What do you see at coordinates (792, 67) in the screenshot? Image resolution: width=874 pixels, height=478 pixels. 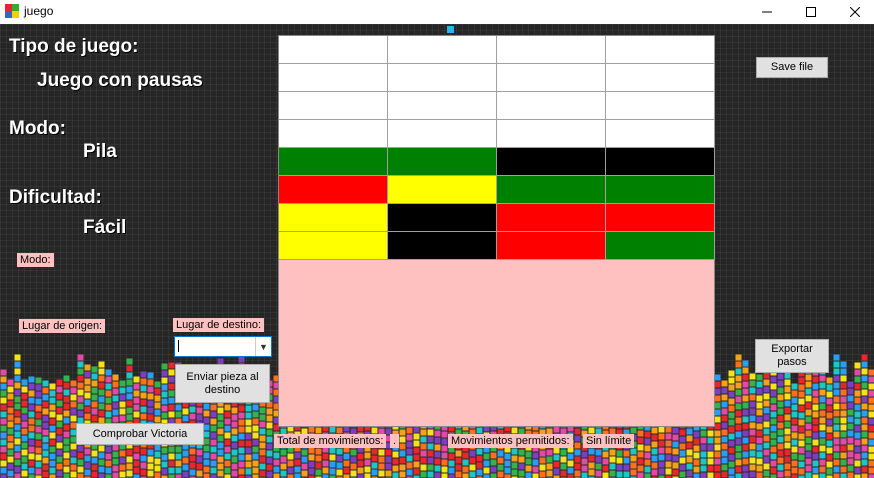 I see `save-file-button: Save file` at bounding box center [792, 67].